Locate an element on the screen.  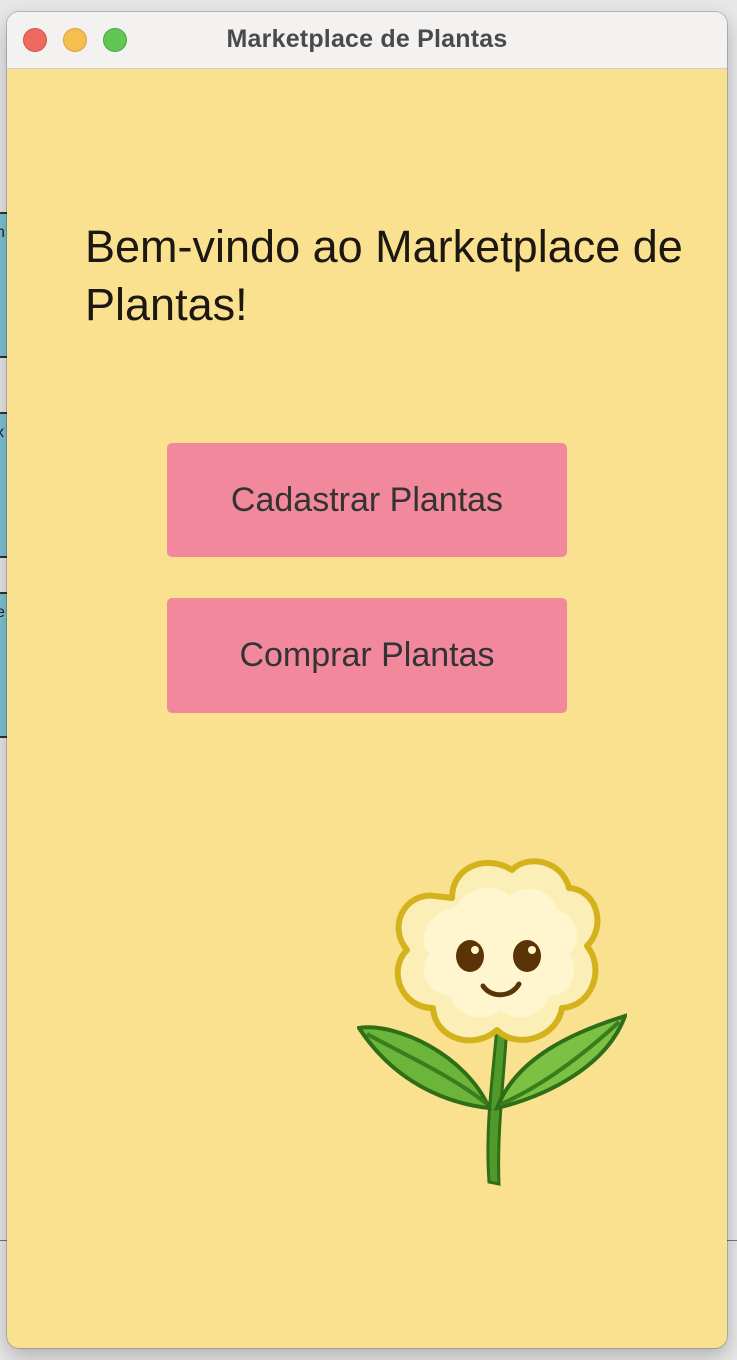
window-title: Marketplace de Plantas is located at coordinates (367, 39).